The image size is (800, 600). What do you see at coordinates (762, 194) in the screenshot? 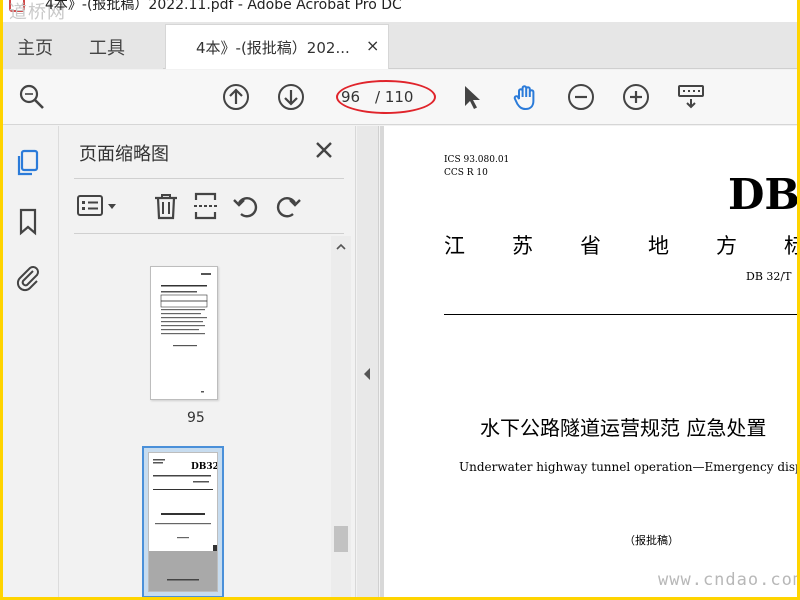
I see `standard-code: DB` at bounding box center [762, 194].